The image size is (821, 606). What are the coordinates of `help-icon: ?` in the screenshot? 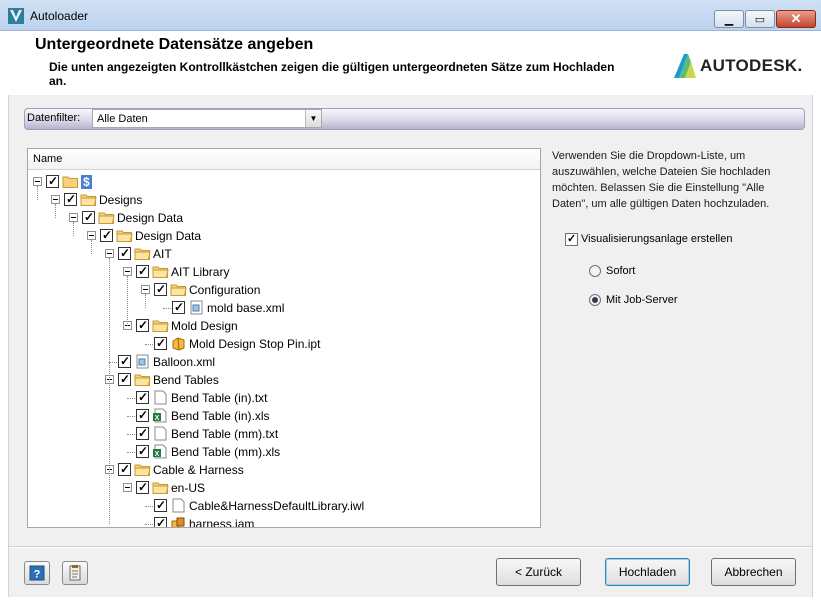 It's located at (37, 573).